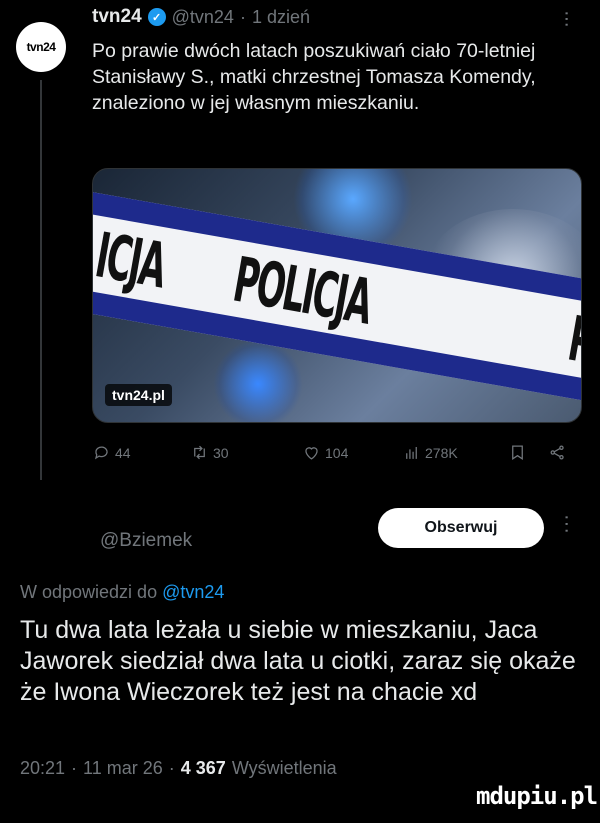 Image resolution: width=600 pixels, height=823 pixels. I want to click on author-handle: @Bziemek, so click(146, 541).